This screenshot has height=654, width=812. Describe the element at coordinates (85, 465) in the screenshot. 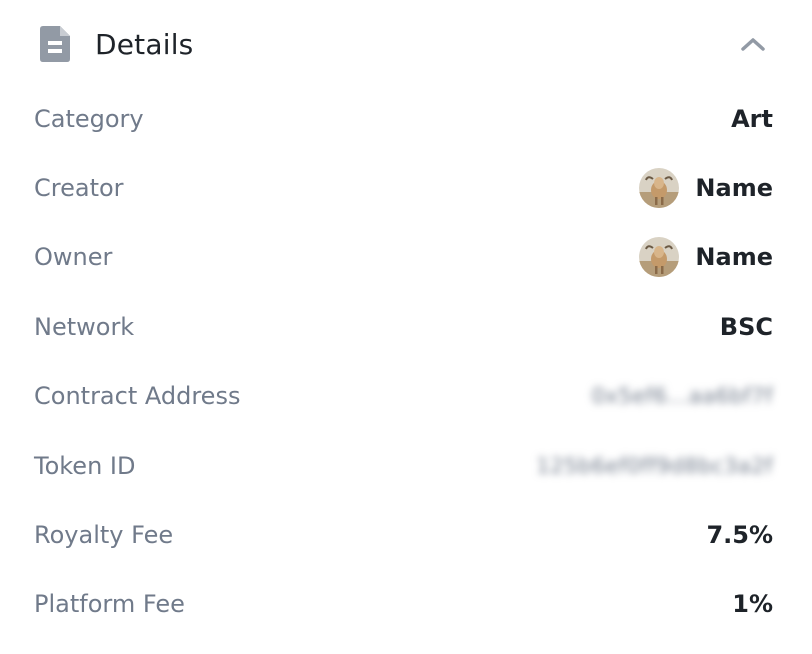

I see `token-id-label: Token ID` at that location.